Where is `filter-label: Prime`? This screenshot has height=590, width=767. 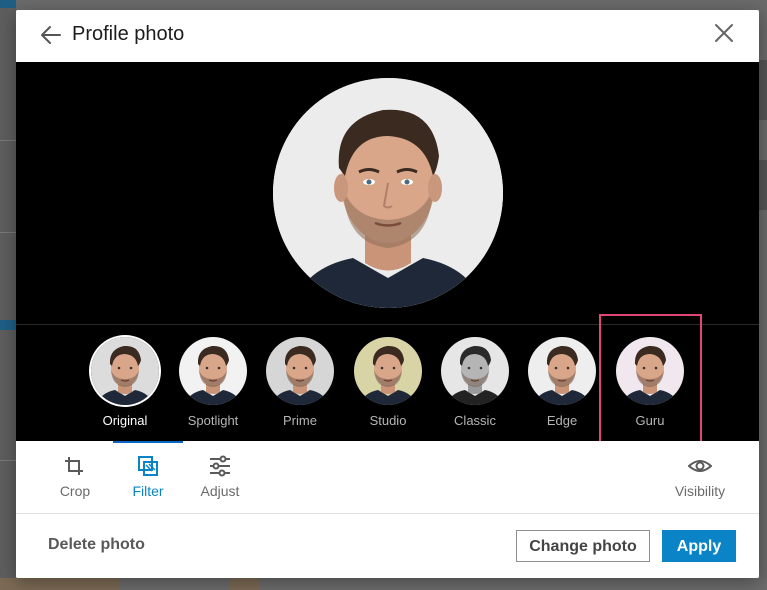 filter-label: Prime is located at coordinates (300, 420).